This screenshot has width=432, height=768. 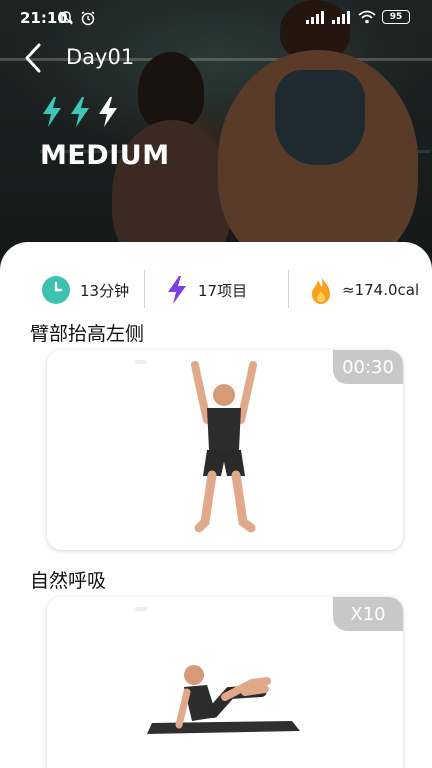 I want to click on difficulty-label: MEDIUM, so click(x=105, y=155).